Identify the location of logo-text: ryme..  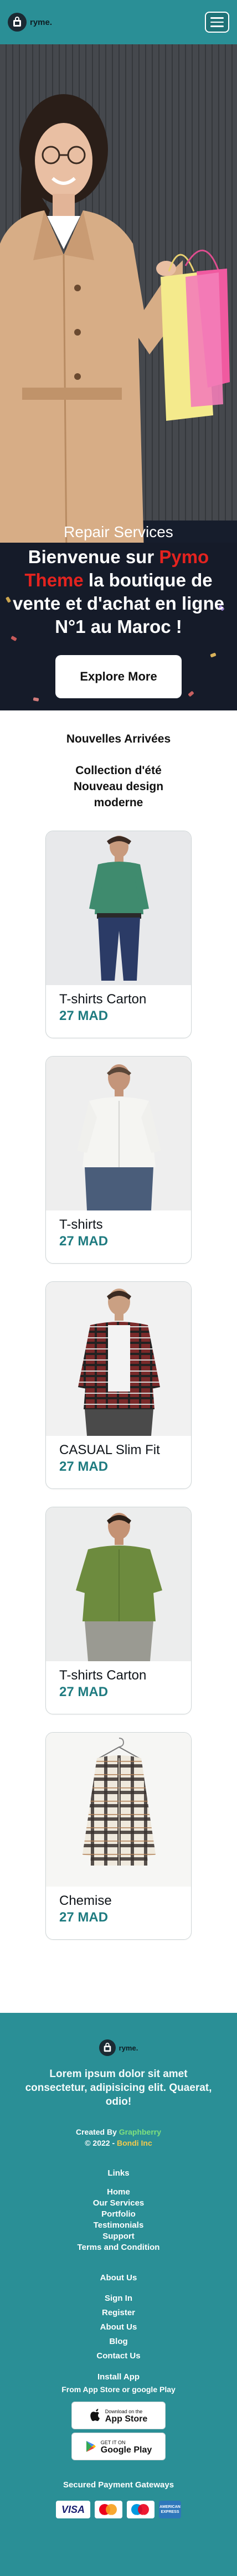
(41, 22).